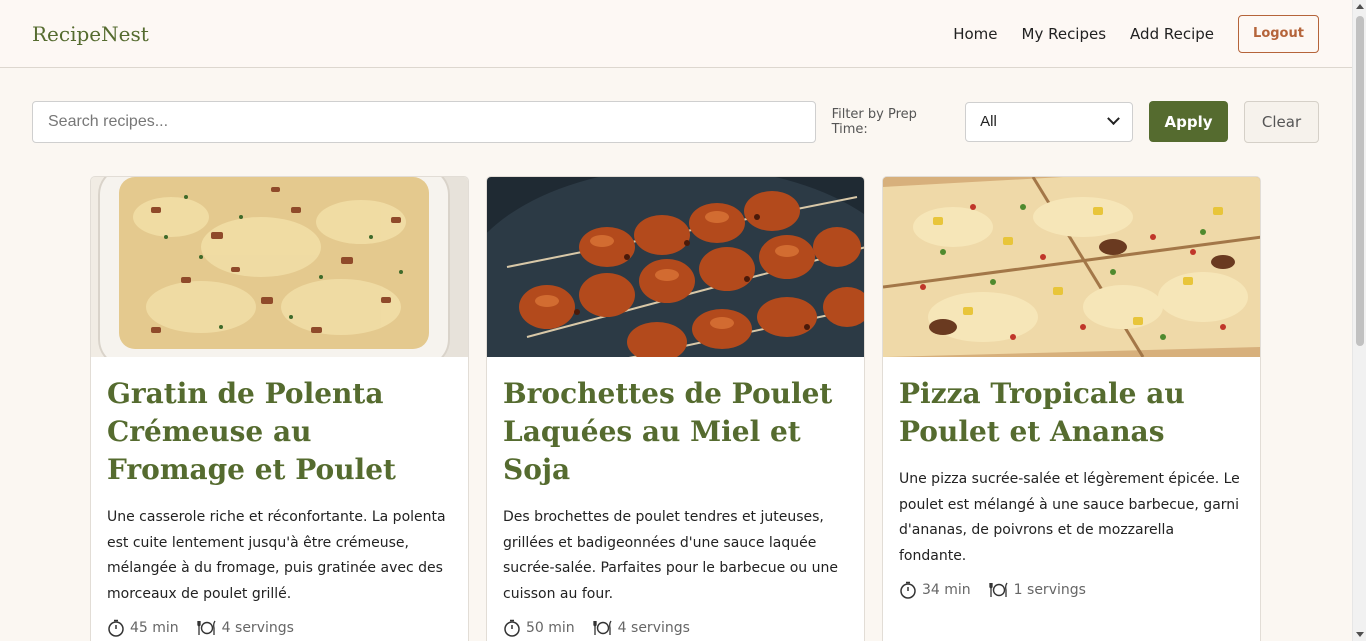 The image size is (1366, 641). I want to click on recipe-meta: 45 min 4 servings, so click(279, 628).